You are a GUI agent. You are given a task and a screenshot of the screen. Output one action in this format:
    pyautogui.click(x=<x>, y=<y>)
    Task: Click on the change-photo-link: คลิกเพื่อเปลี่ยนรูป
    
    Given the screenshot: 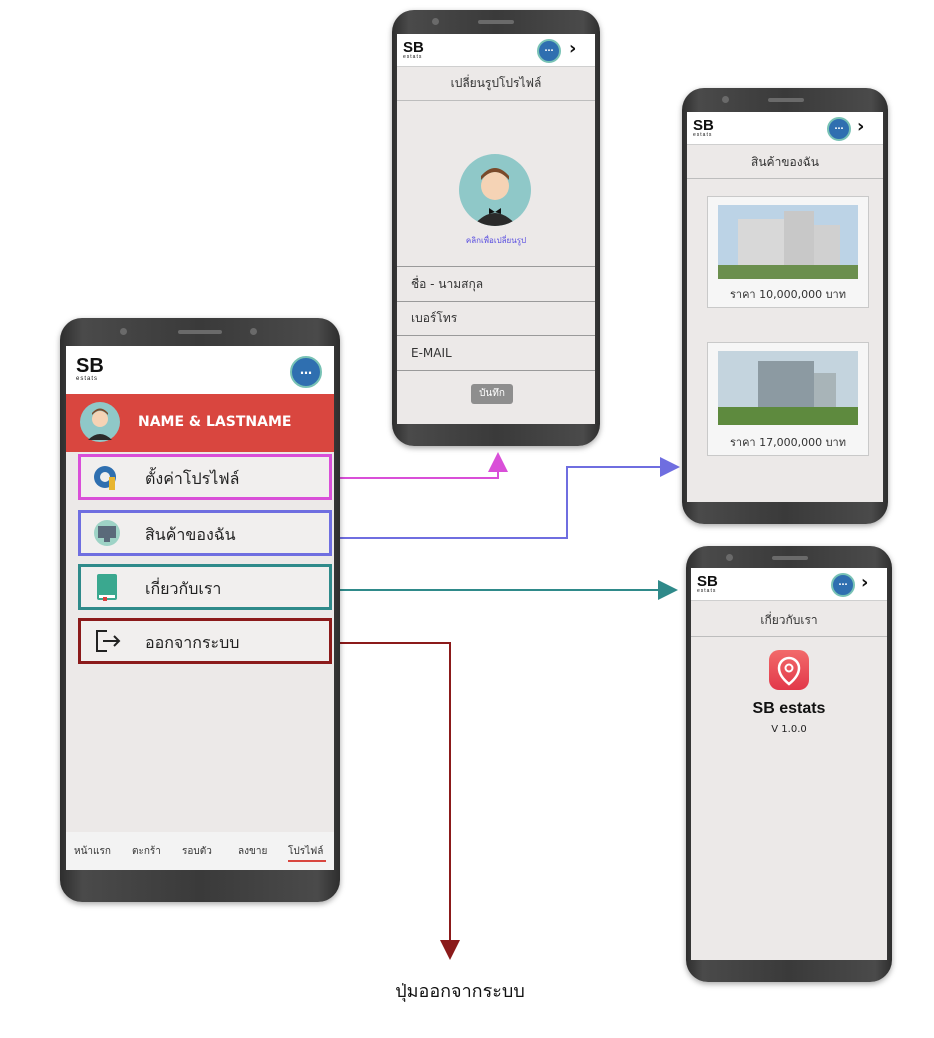 What is the action you would take?
    pyautogui.click(x=496, y=240)
    